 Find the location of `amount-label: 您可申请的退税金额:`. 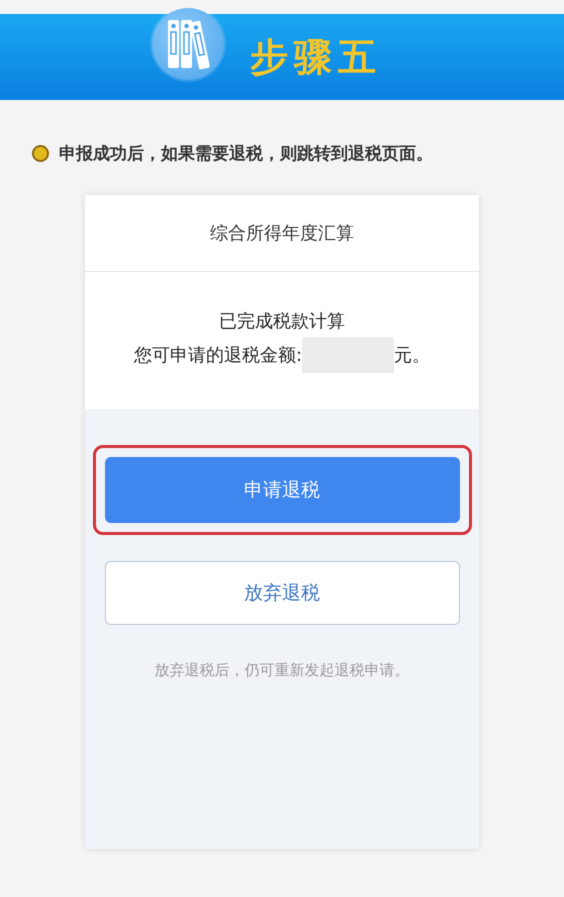

amount-label: 您可申请的退税金额: is located at coordinates (218, 355).